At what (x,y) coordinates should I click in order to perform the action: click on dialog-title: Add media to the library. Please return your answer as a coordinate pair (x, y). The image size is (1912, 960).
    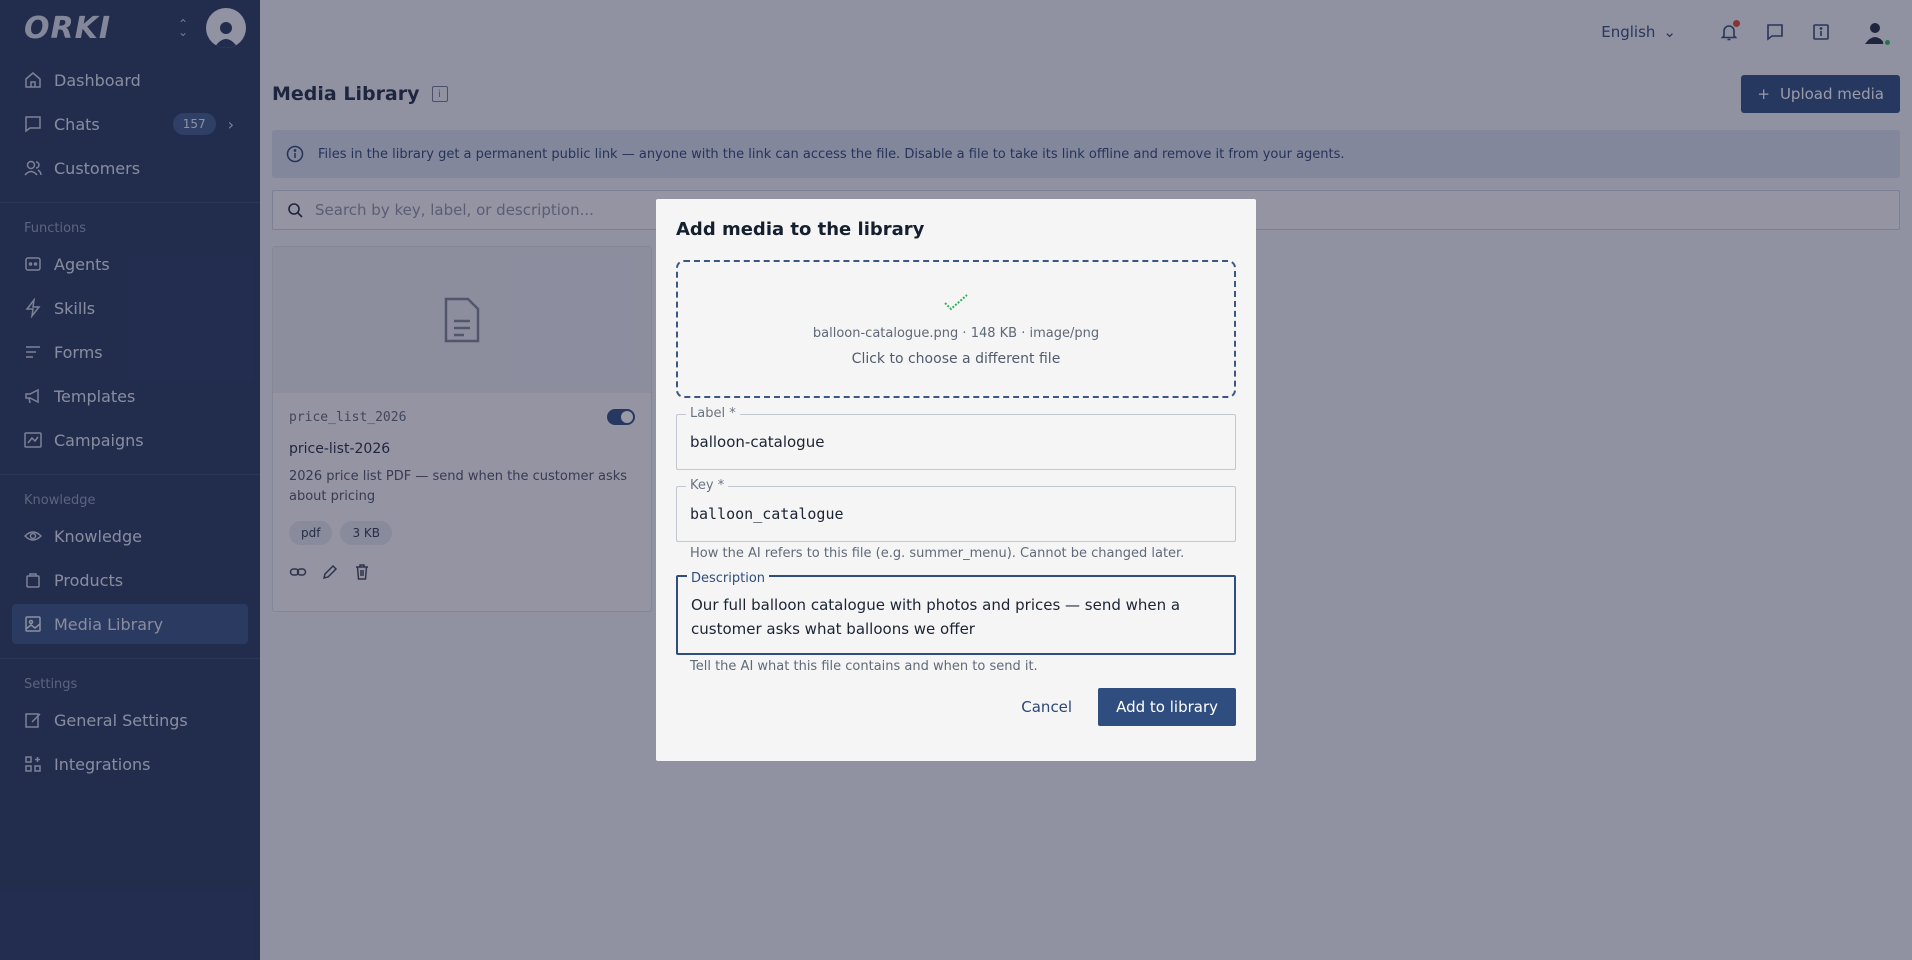
    Looking at the image, I should click on (800, 229).